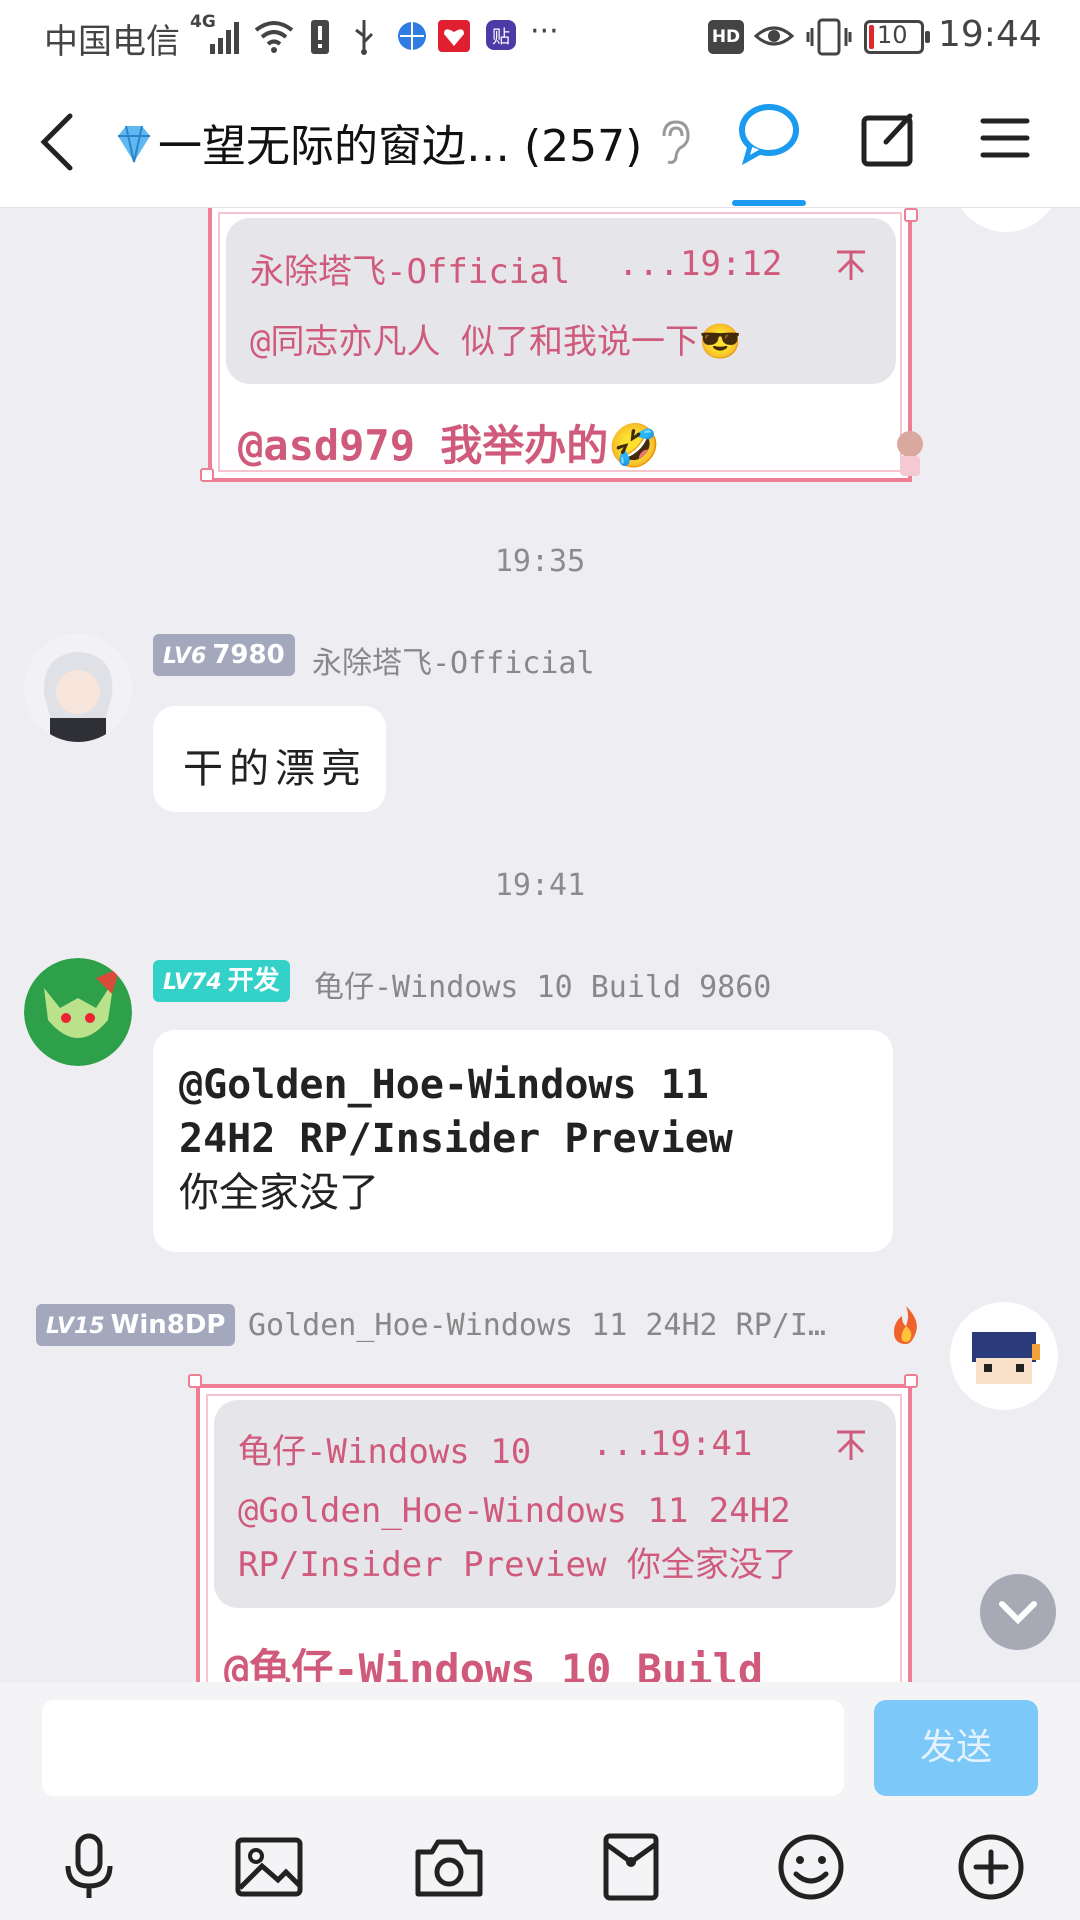 The height and width of the screenshot is (1920, 1080). I want to click on quote-time: 19:12, so click(731, 264).